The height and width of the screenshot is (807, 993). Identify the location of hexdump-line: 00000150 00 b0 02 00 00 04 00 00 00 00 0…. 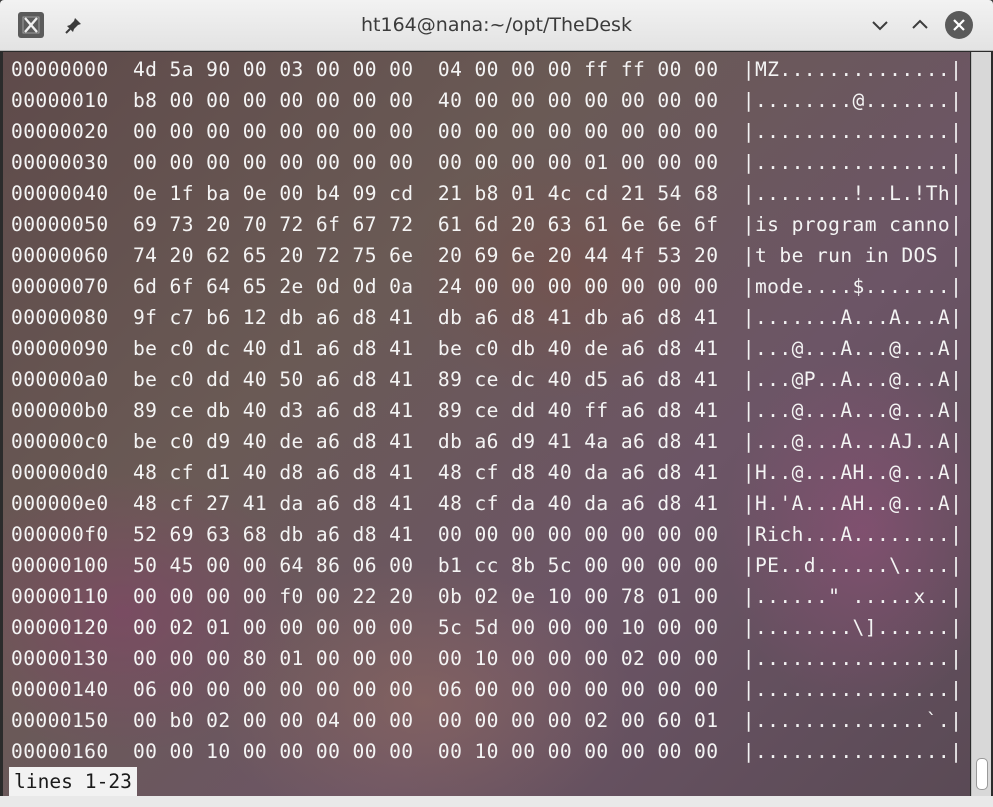
(487, 720).